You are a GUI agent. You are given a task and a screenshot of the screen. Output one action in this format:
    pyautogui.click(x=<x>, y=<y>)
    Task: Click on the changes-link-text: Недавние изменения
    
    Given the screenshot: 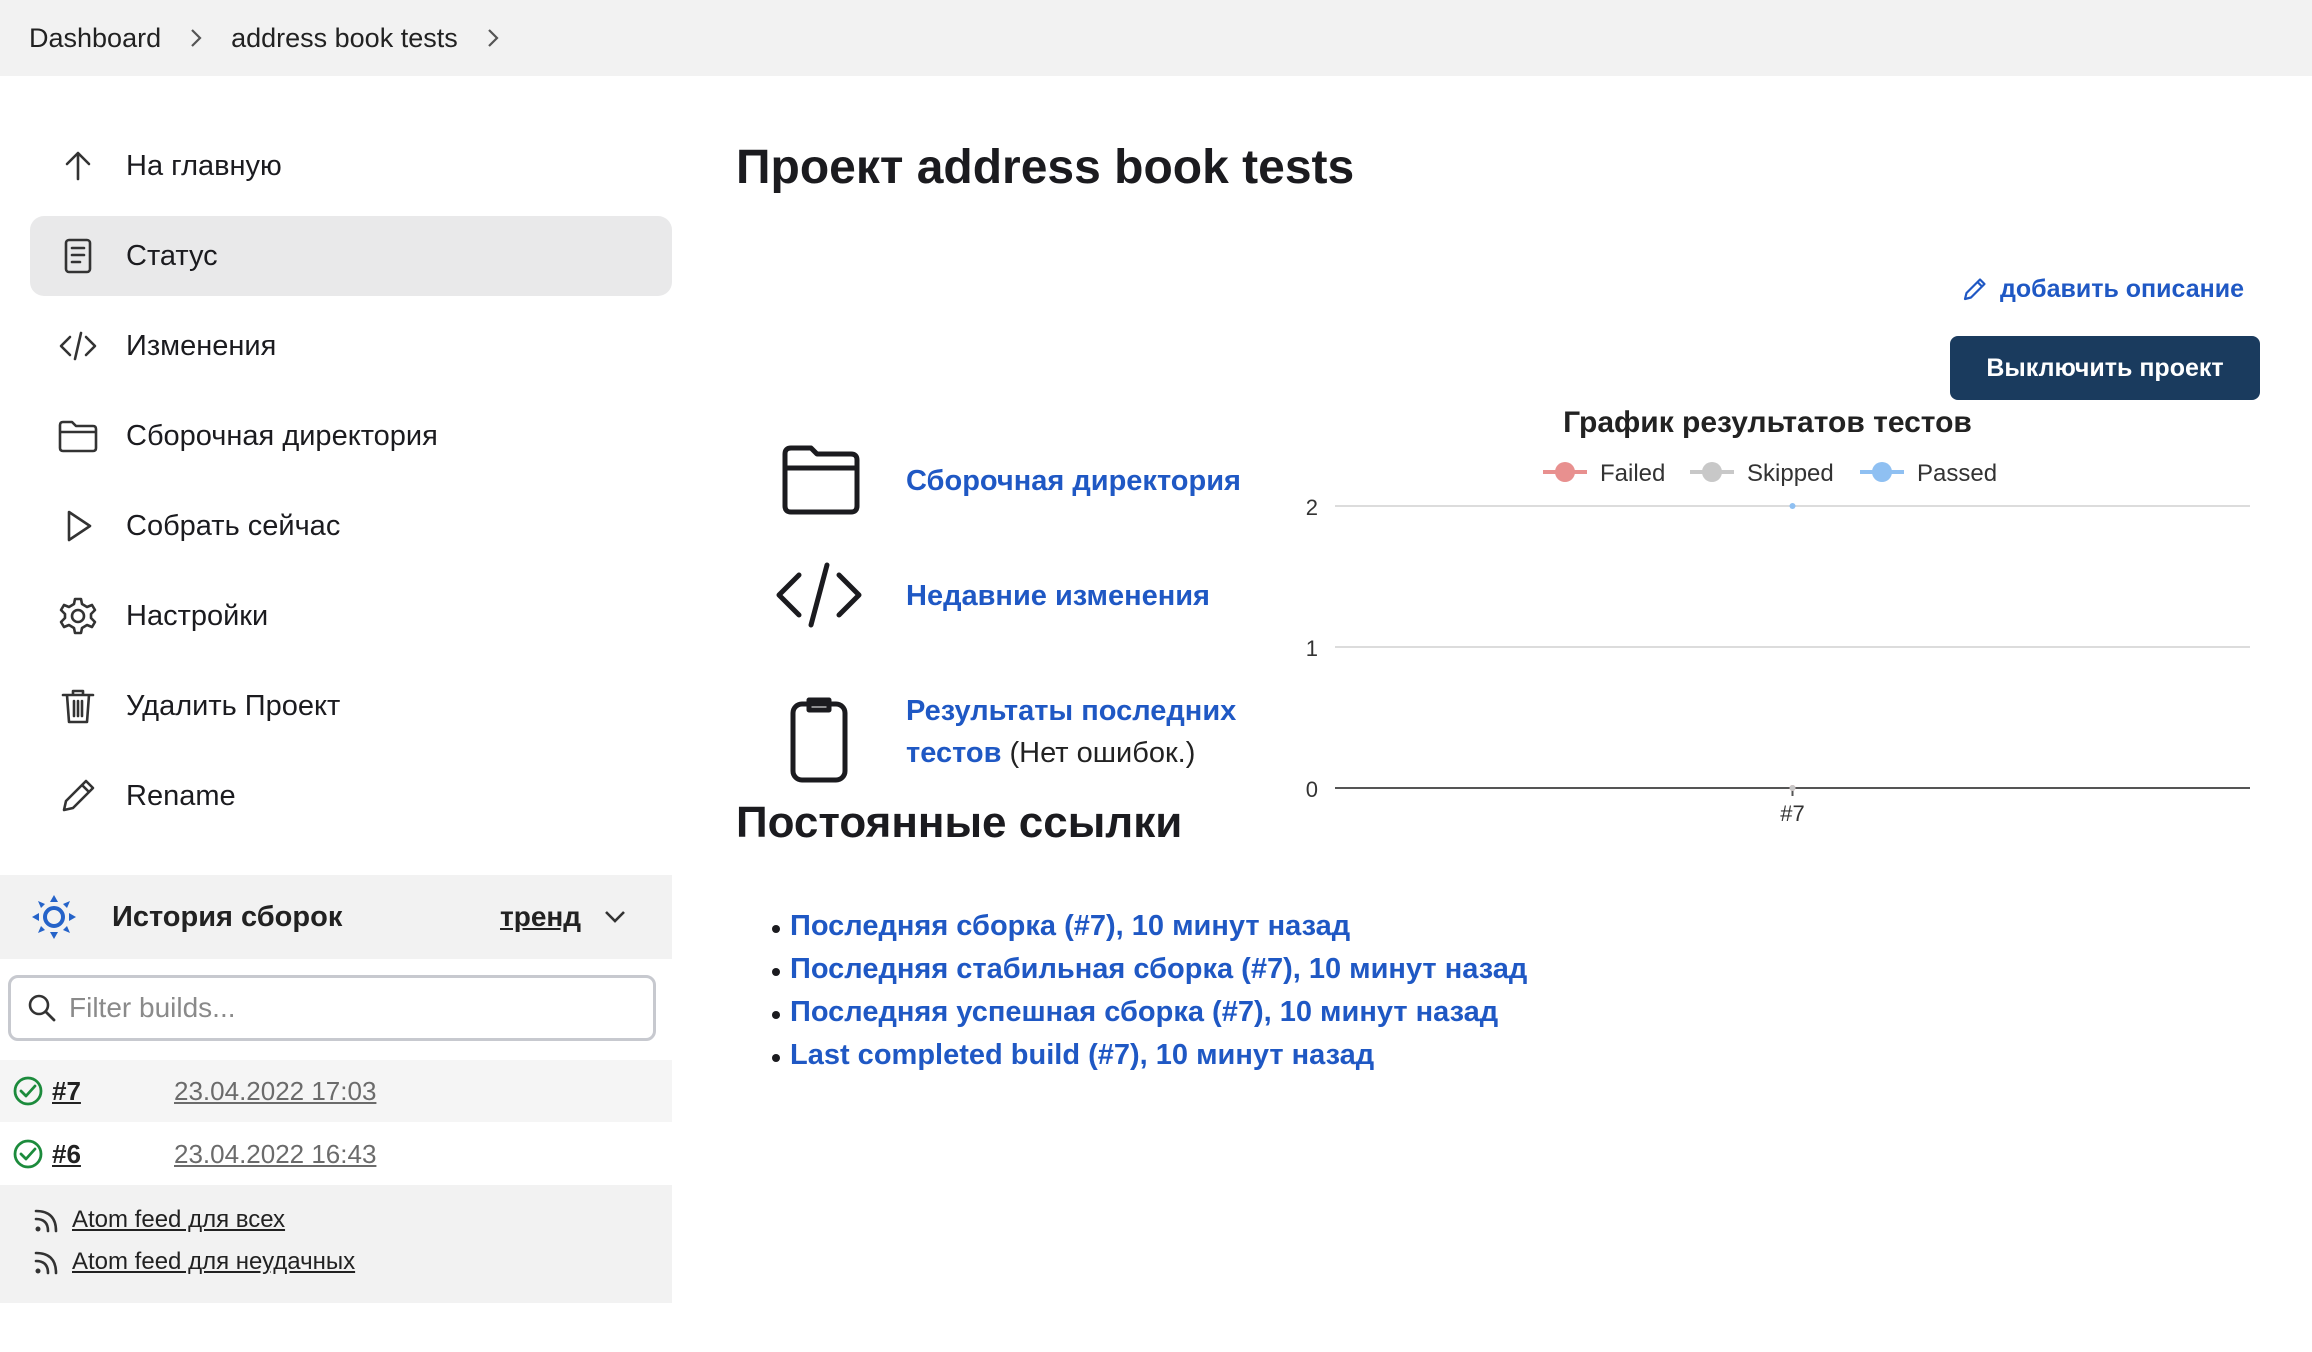 What is the action you would take?
    pyautogui.click(x=1086, y=596)
    